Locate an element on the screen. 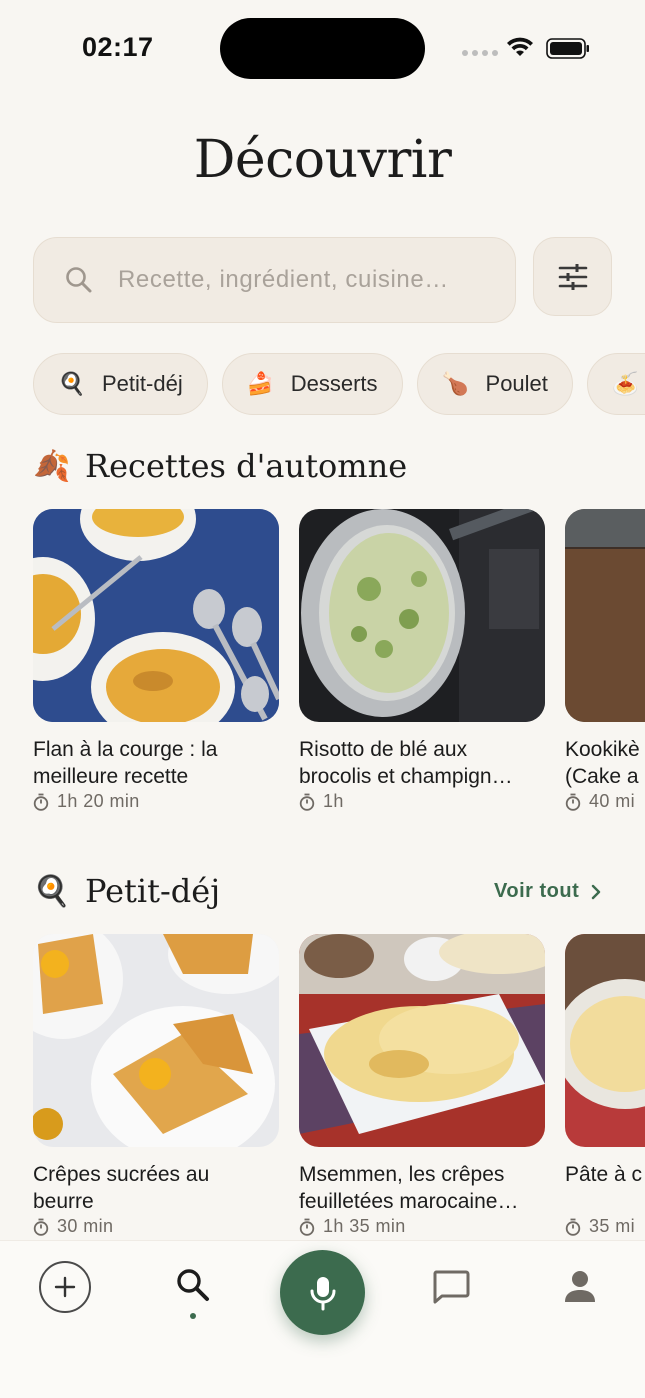  voice-assistant-button is located at coordinates (322, 1292).